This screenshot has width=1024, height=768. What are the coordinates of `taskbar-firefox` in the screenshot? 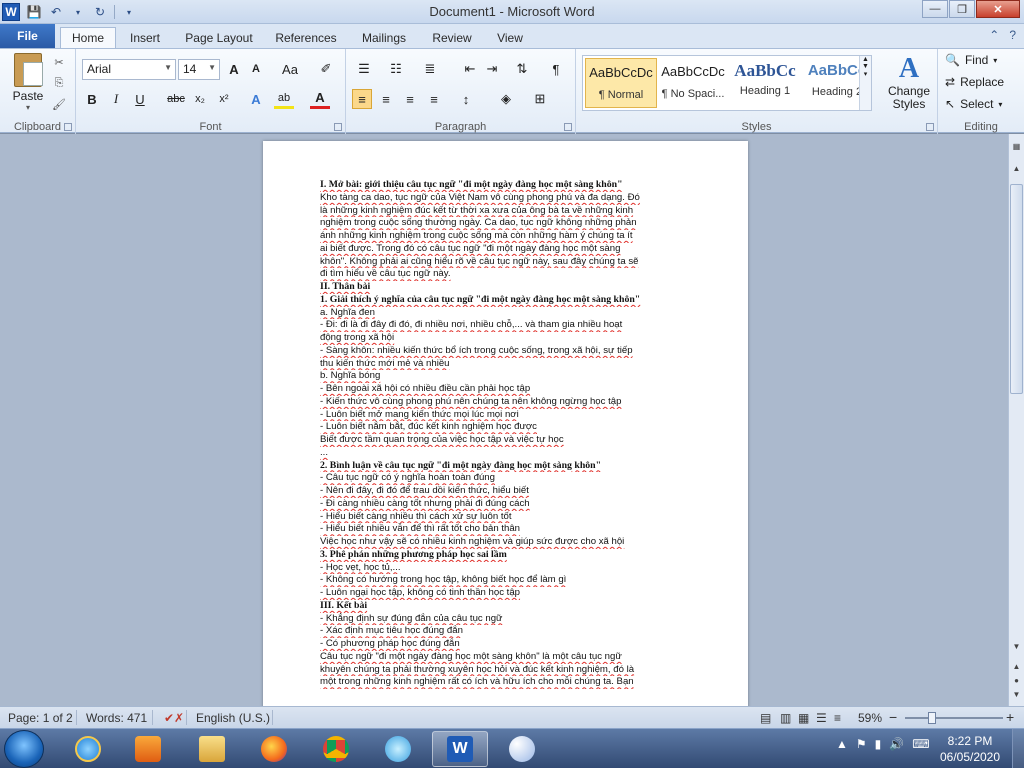 It's located at (274, 749).